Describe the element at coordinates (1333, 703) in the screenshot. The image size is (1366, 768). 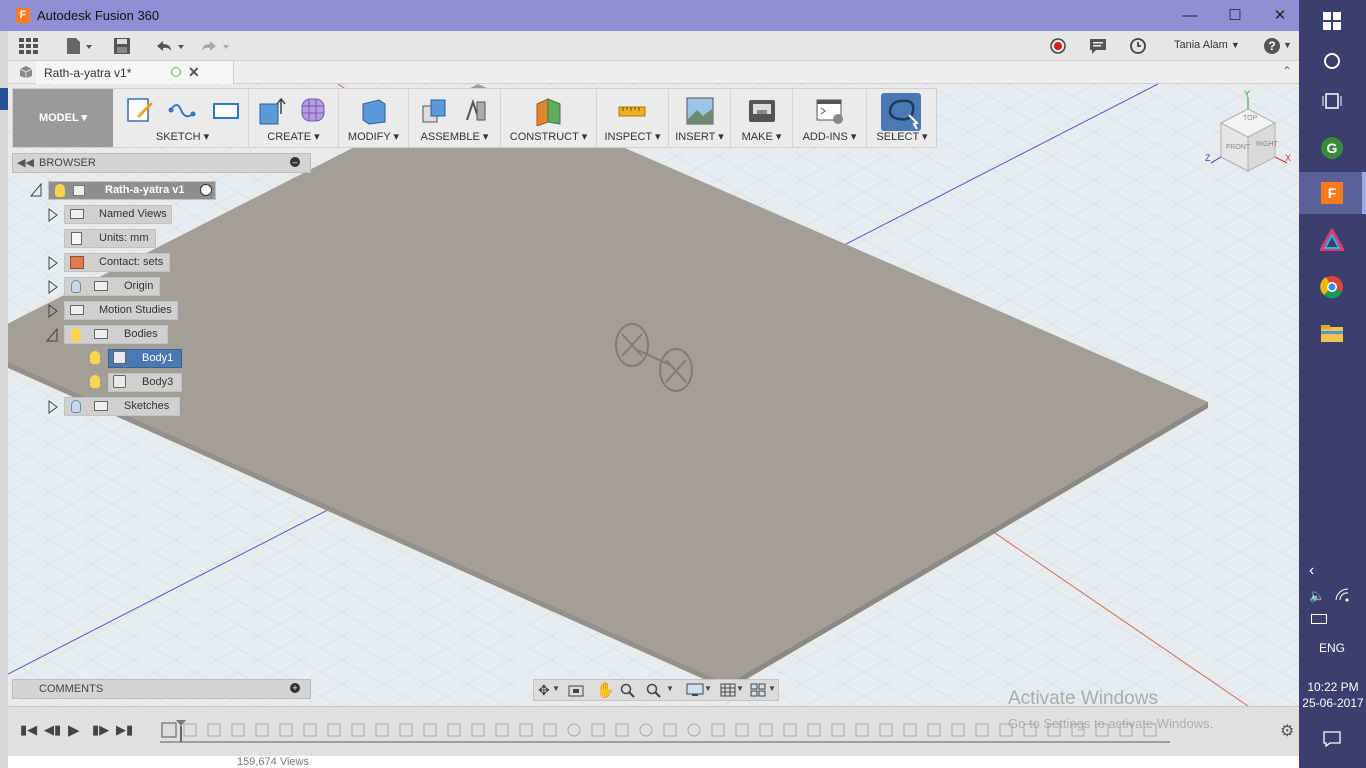
I see `clock-date: 25-06-2017` at that location.